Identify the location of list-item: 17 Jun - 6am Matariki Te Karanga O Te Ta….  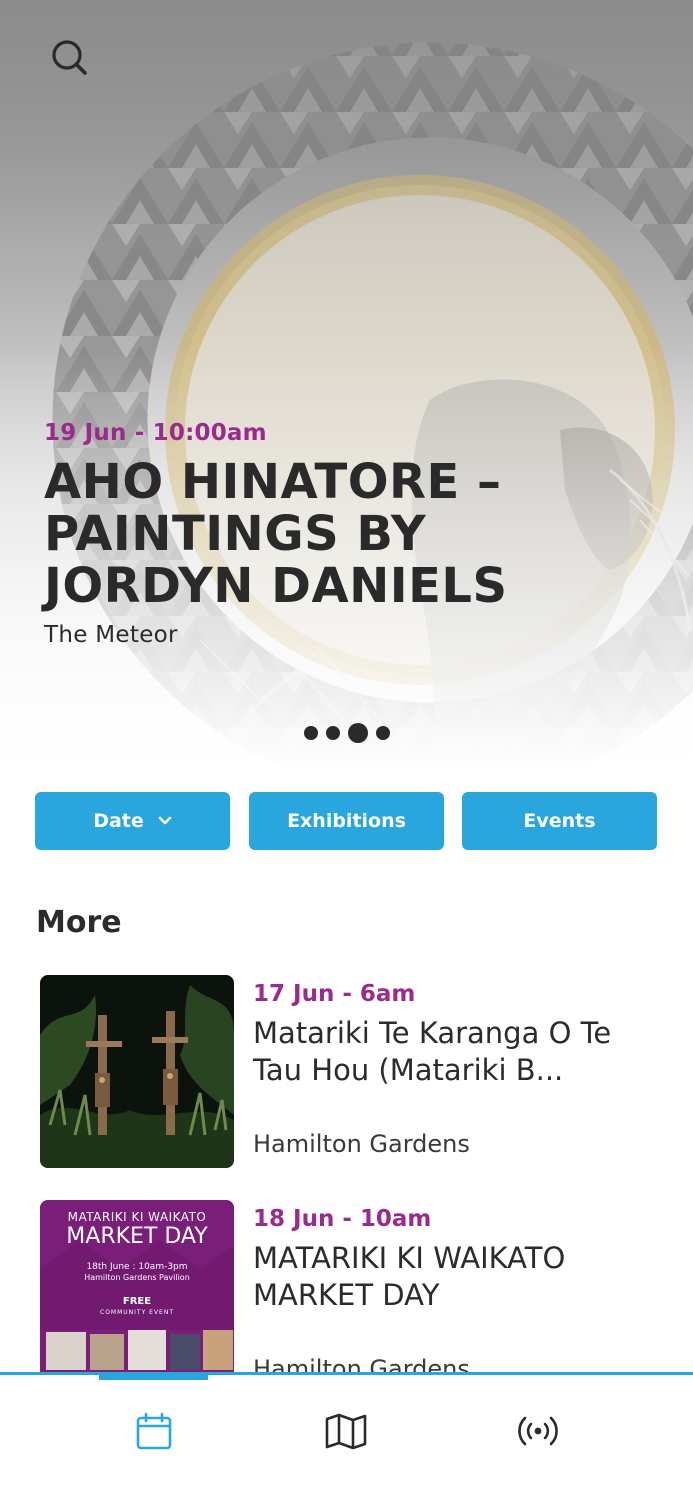
(350, 1072).